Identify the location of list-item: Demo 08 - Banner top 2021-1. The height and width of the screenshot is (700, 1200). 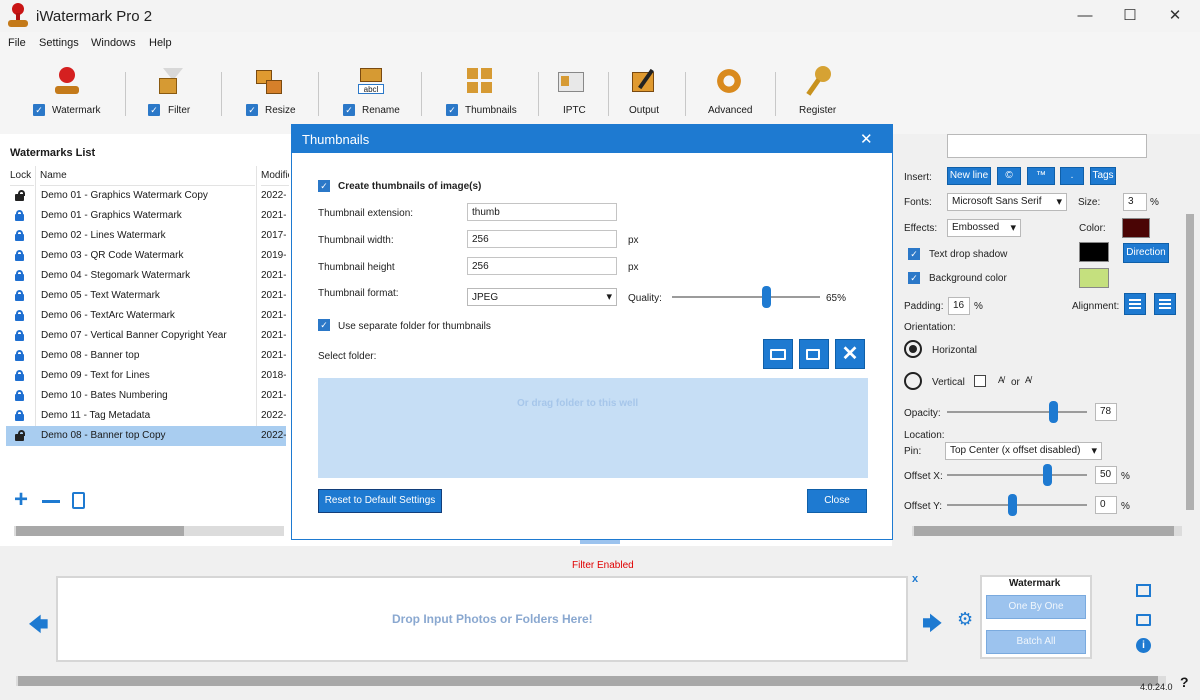
(146, 356).